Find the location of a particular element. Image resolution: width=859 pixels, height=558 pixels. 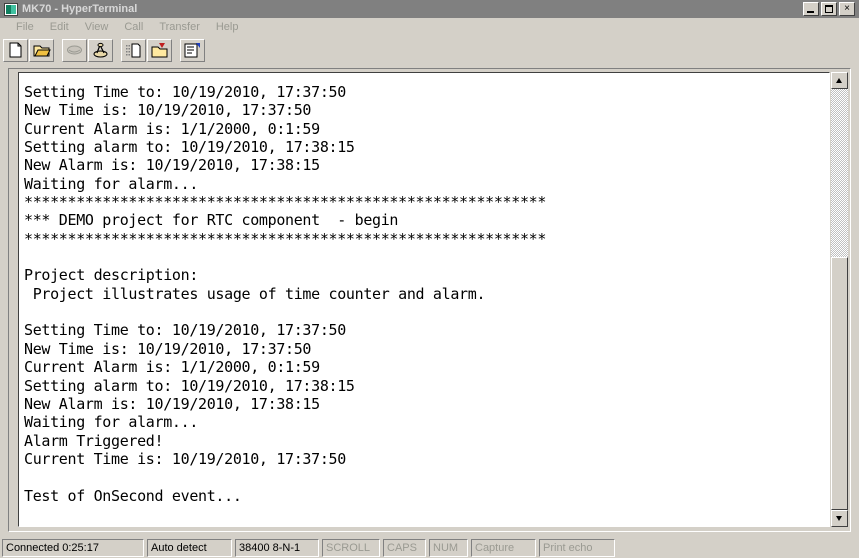

terminal-icon is located at coordinates (11, 9).